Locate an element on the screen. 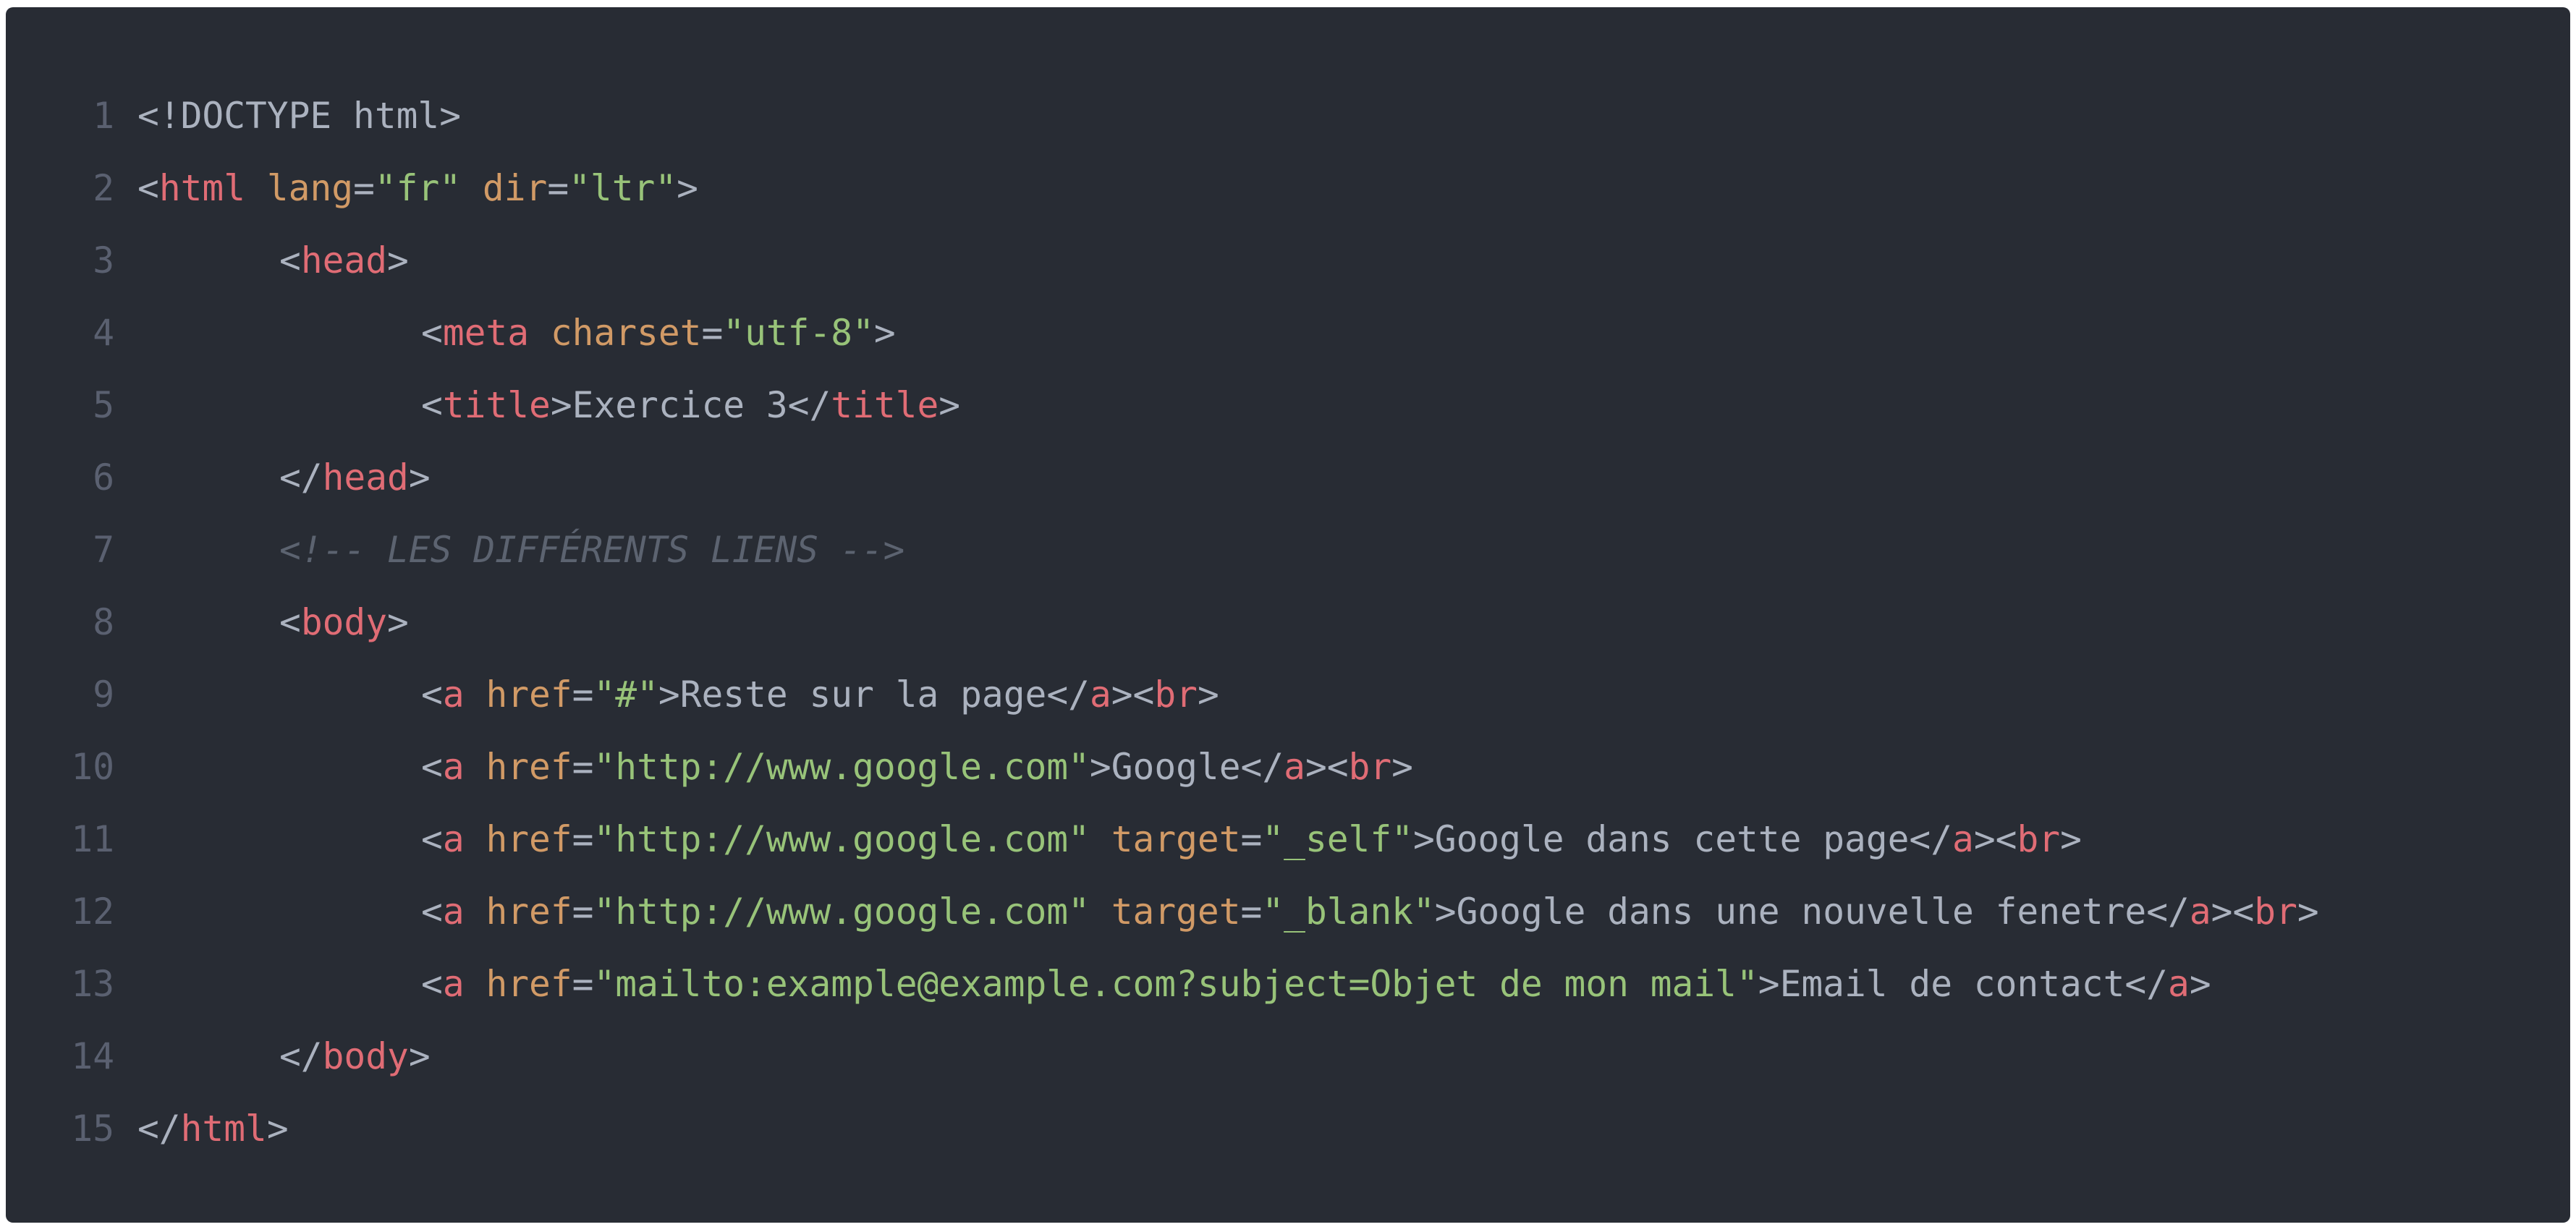 This screenshot has width=2576, height=1227. line-number: 2 is located at coordinates (103, 188).